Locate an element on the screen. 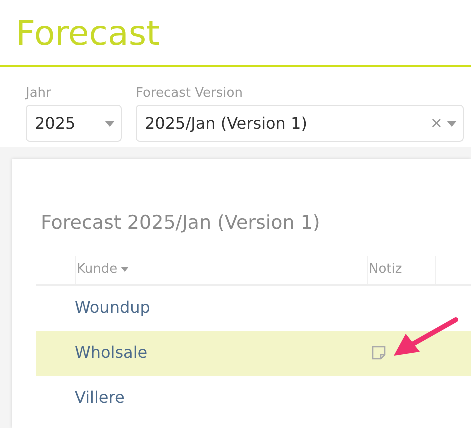 The width and height of the screenshot is (471, 428). select-field: 2025 is located at coordinates (74, 123).